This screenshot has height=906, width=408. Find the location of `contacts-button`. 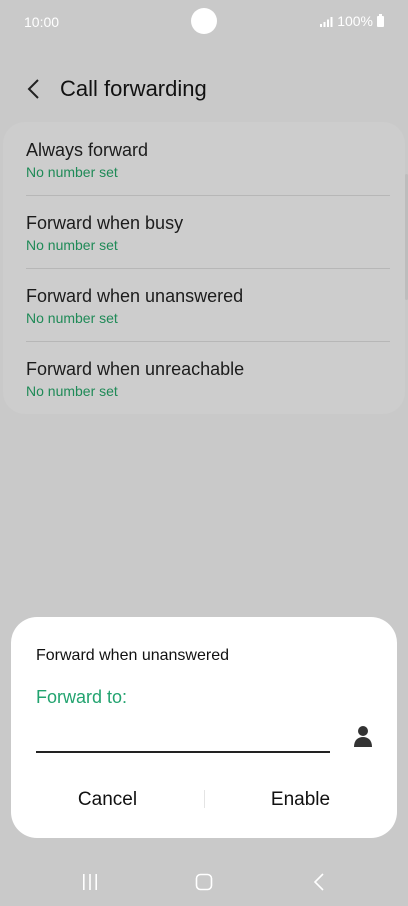

contacts-button is located at coordinates (363, 736).